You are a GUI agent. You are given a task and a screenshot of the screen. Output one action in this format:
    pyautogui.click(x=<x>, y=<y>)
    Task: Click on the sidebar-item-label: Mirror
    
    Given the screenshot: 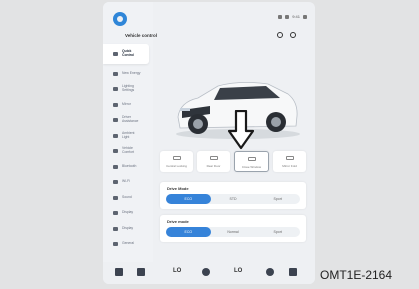 What is the action you would take?
    pyautogui.click(x=126, y=103)
    